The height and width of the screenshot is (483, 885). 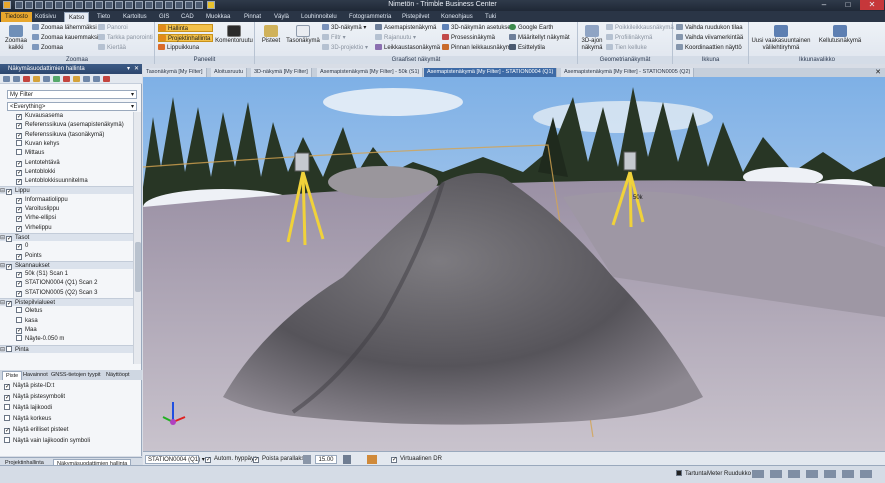 What do you see at coordinates (178, 48) in the screenshot?
I see `flag-window-button: Lippuikkuna` at bounding box center [178, 48].